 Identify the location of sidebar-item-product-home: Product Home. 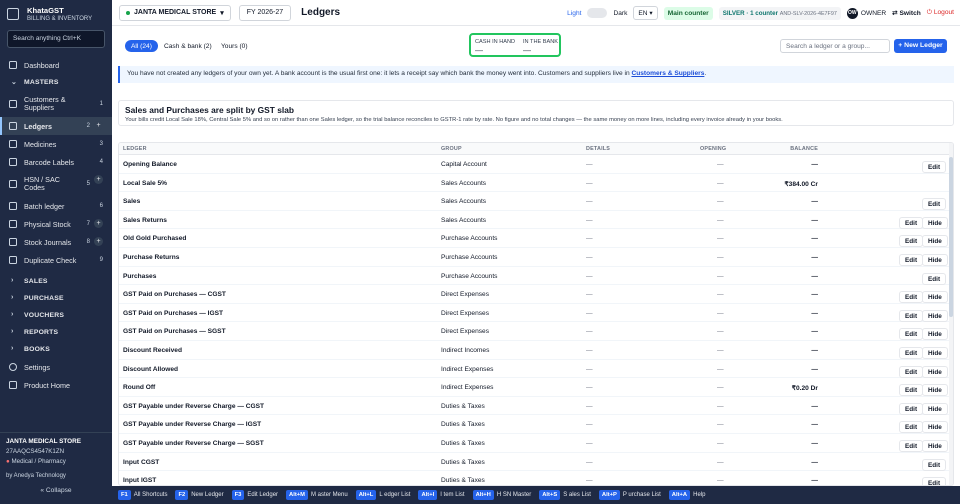
(56, 385).